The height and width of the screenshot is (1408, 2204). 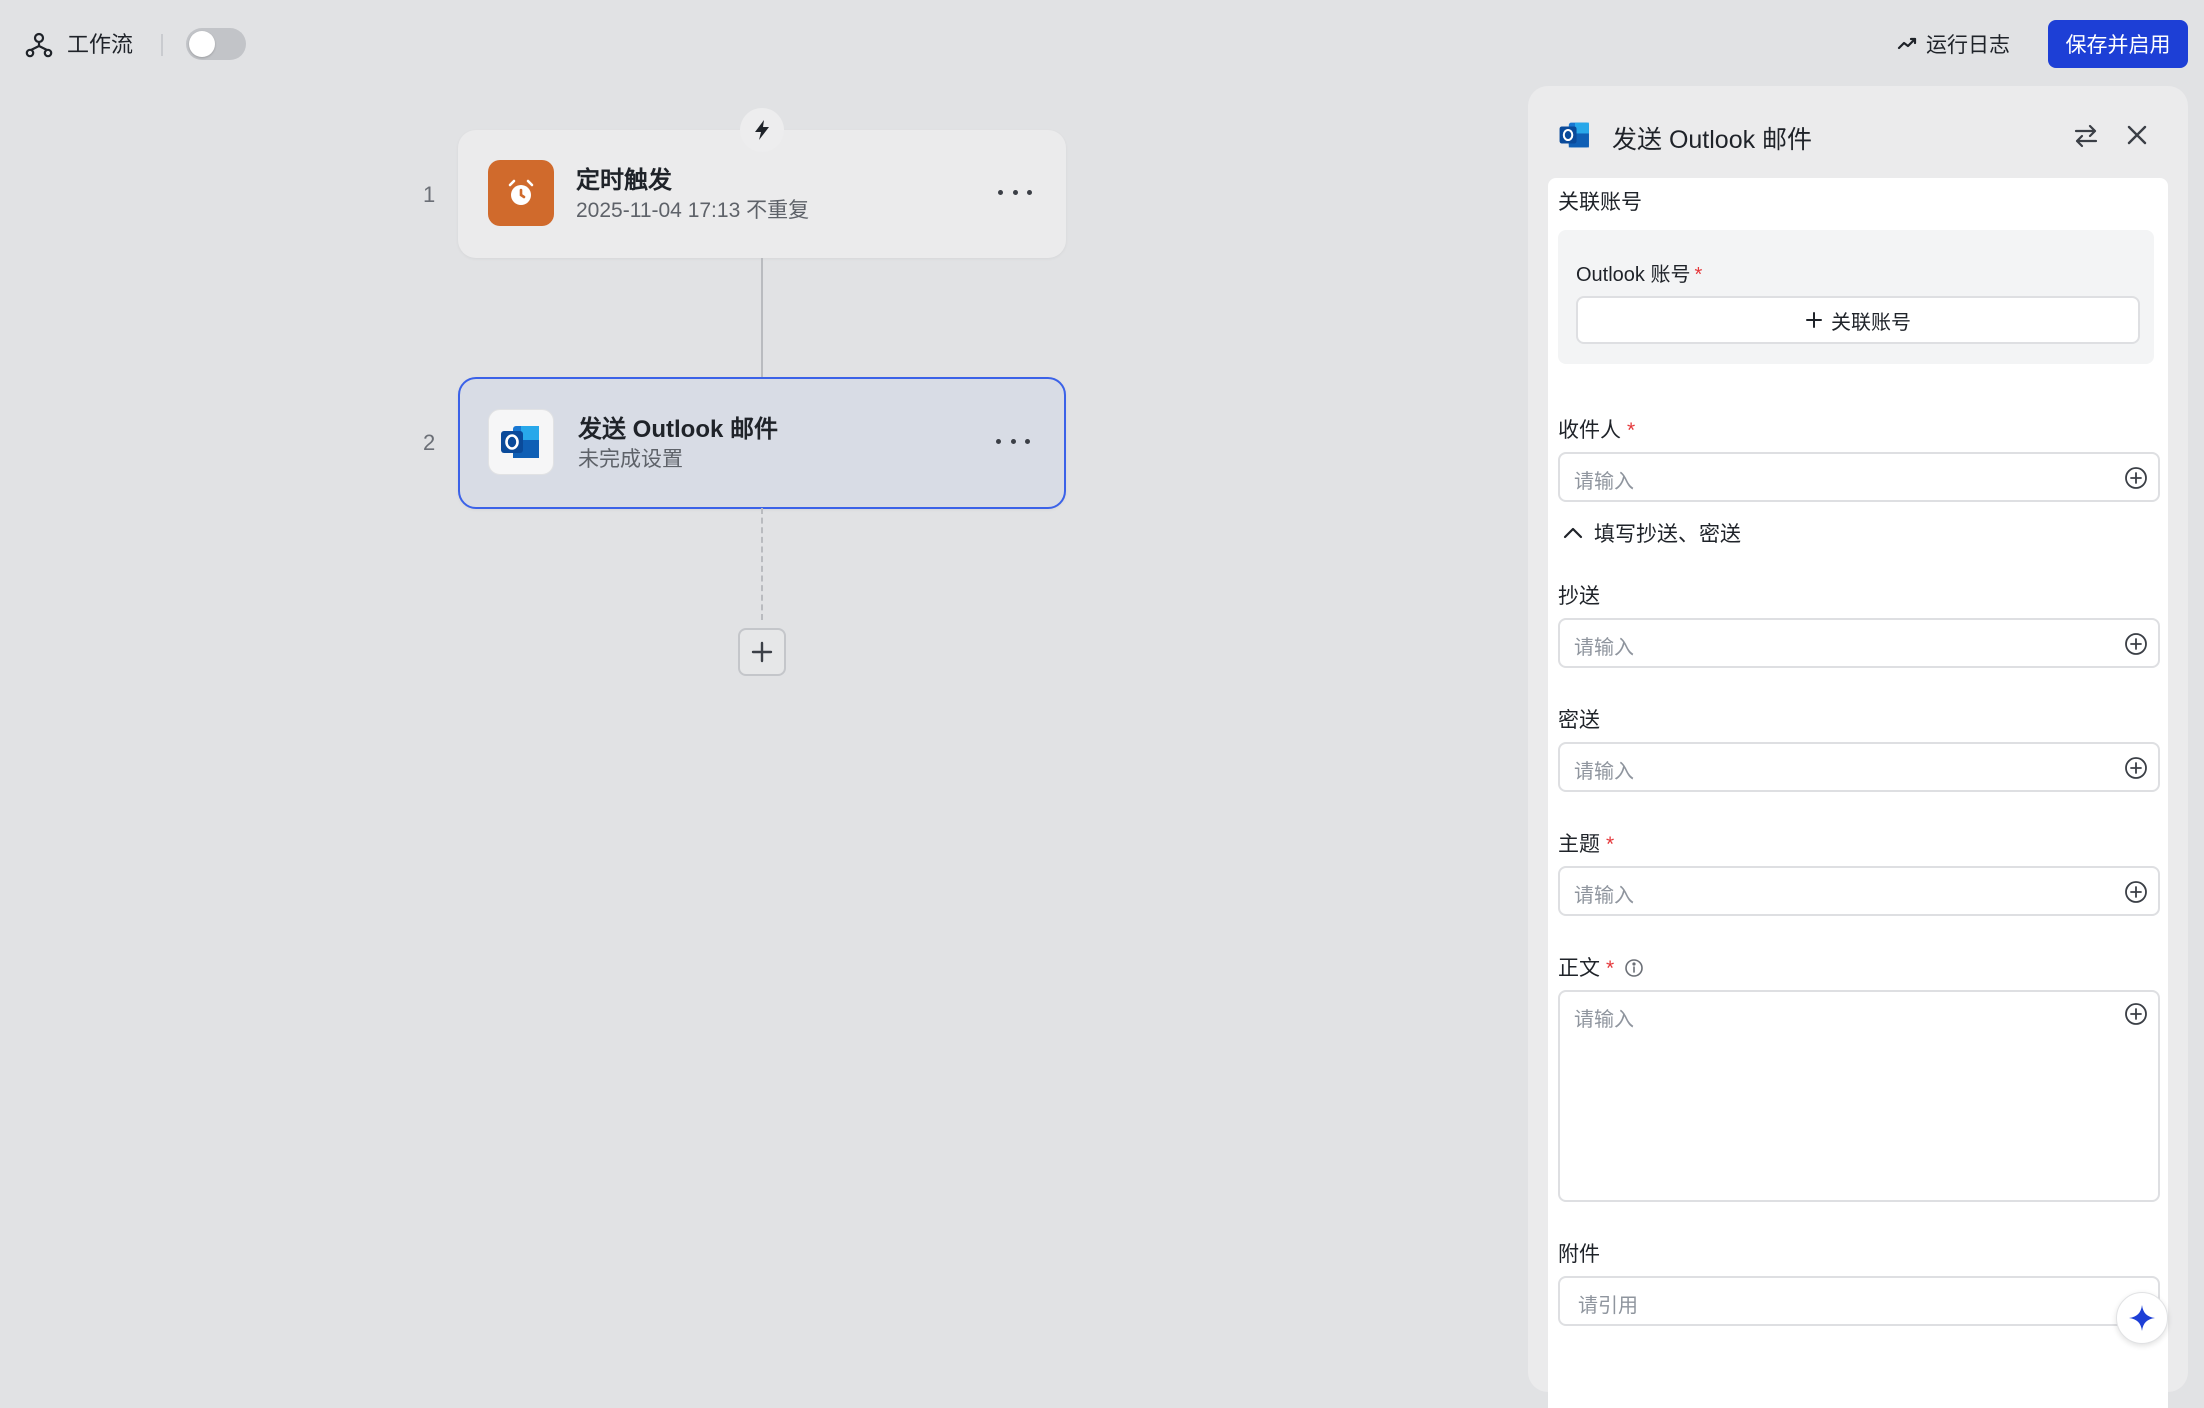 I want to click on switch-action-icon, so click(x=2086, y=136).